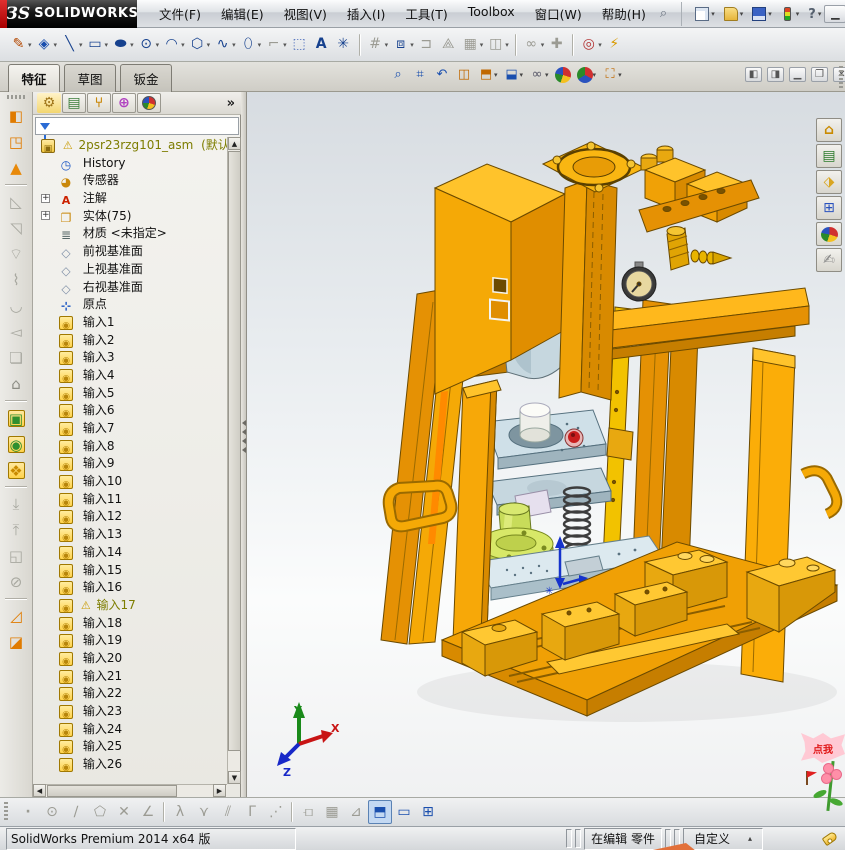 This screenshot has width=845, height=850. Describe the element at coordinates (612, 75) in the screenshot. I see `view-settings-button: ⛶ ▾` at that location.